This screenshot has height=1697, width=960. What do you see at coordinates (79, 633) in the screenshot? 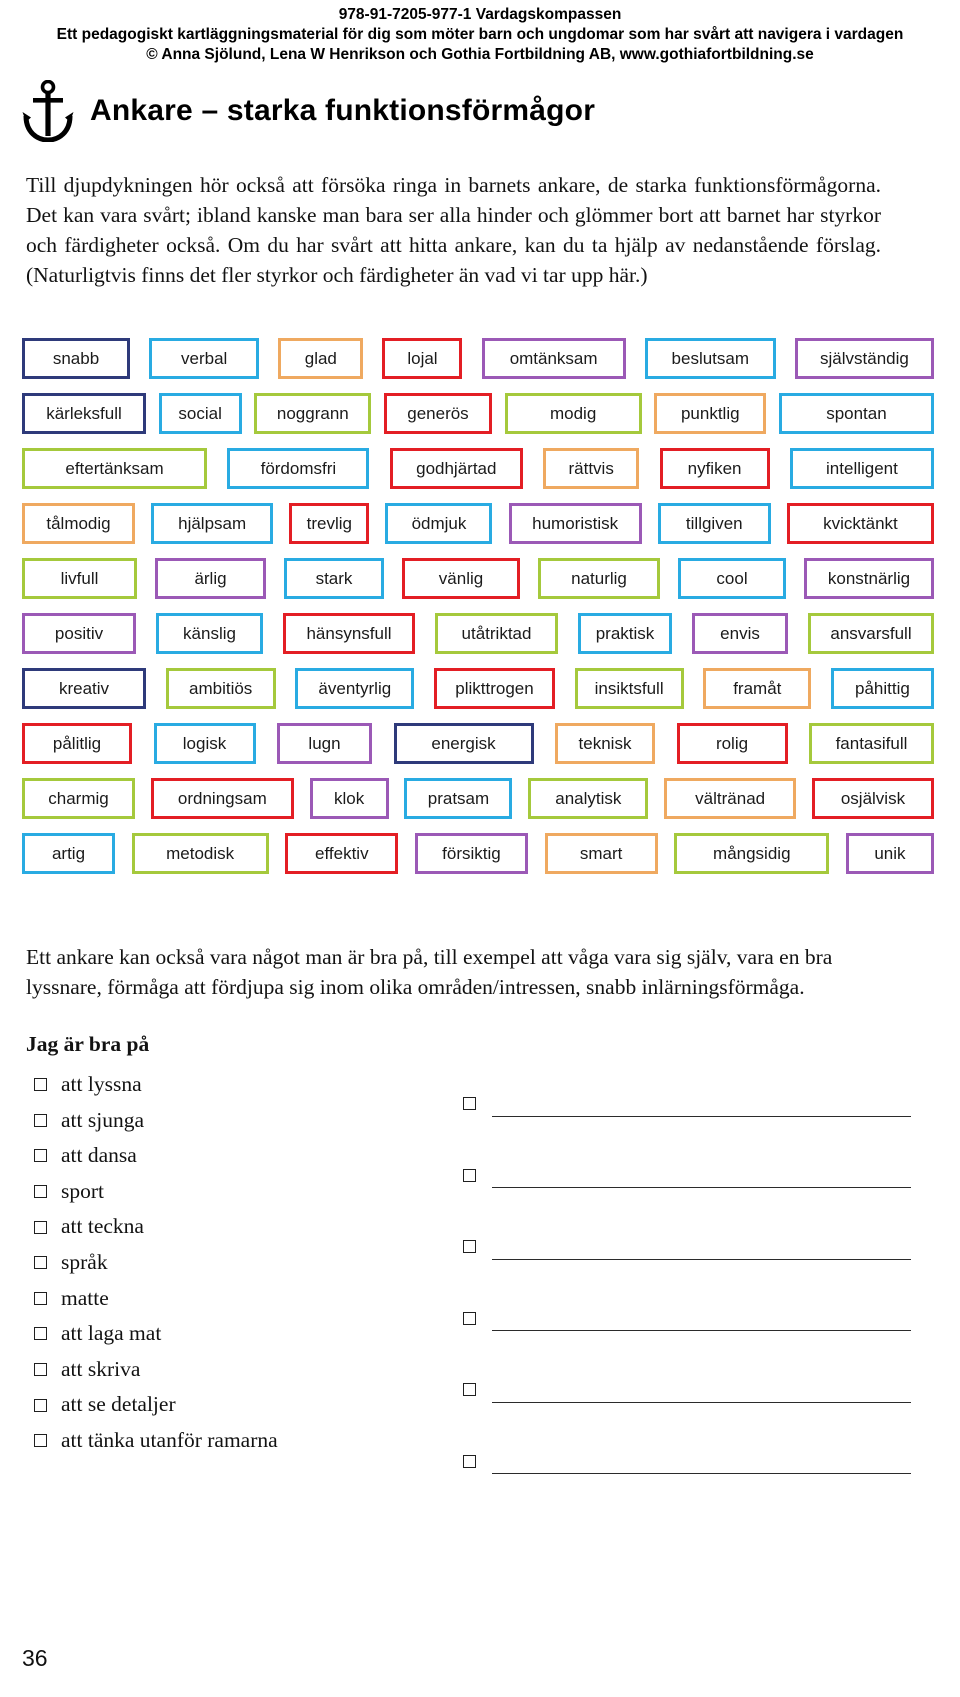
I see `word-box: positiv` at bounding box center [79, 633].